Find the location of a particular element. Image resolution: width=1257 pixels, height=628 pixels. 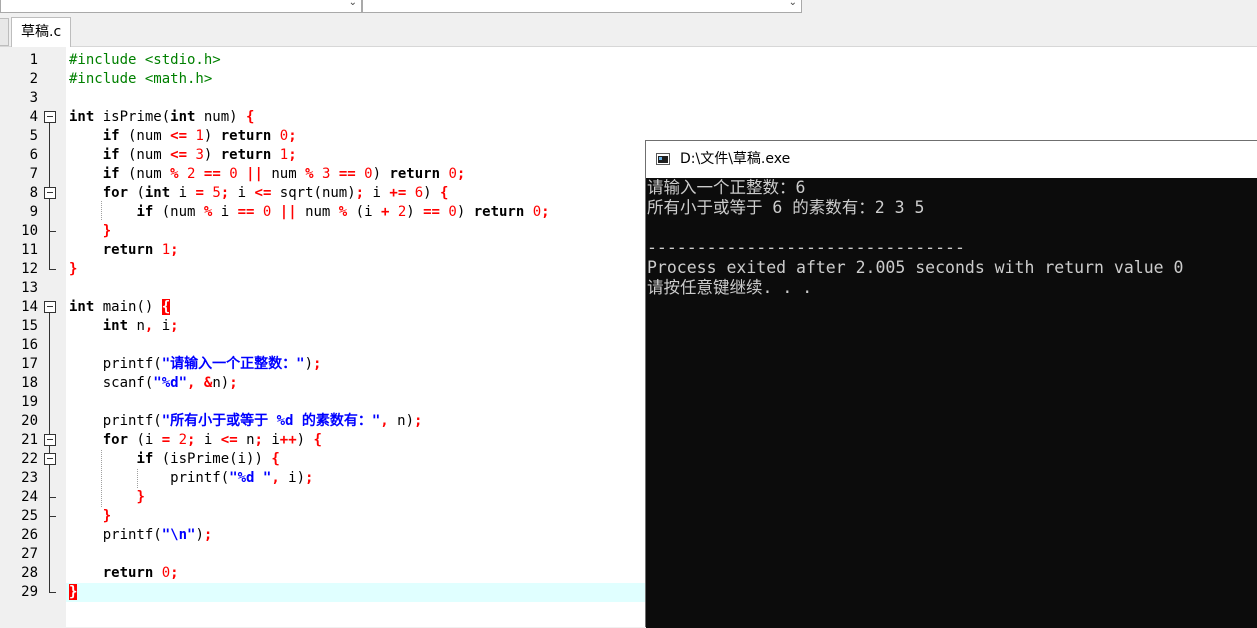

code-text: int n, i; is located at coordinates (140, 326).